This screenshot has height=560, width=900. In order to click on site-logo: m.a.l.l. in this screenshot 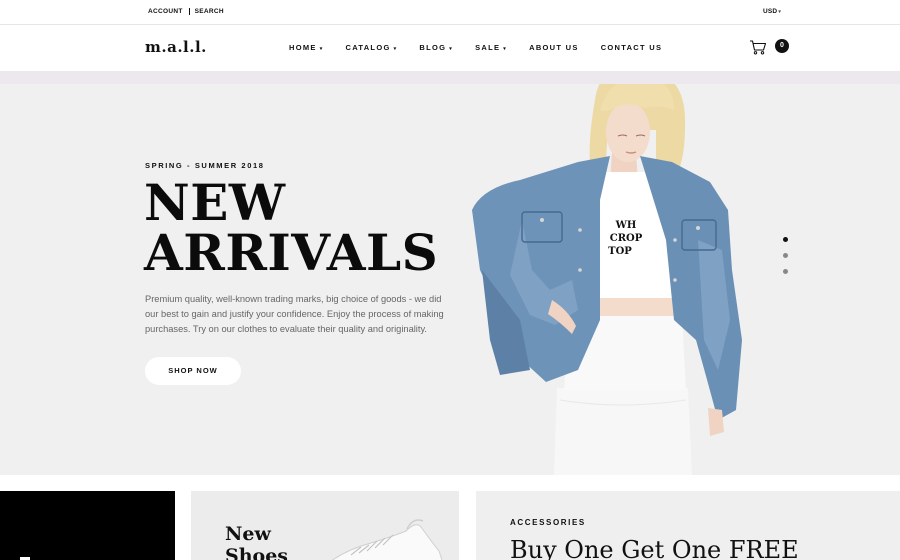, I will do `click(176, 47)`.